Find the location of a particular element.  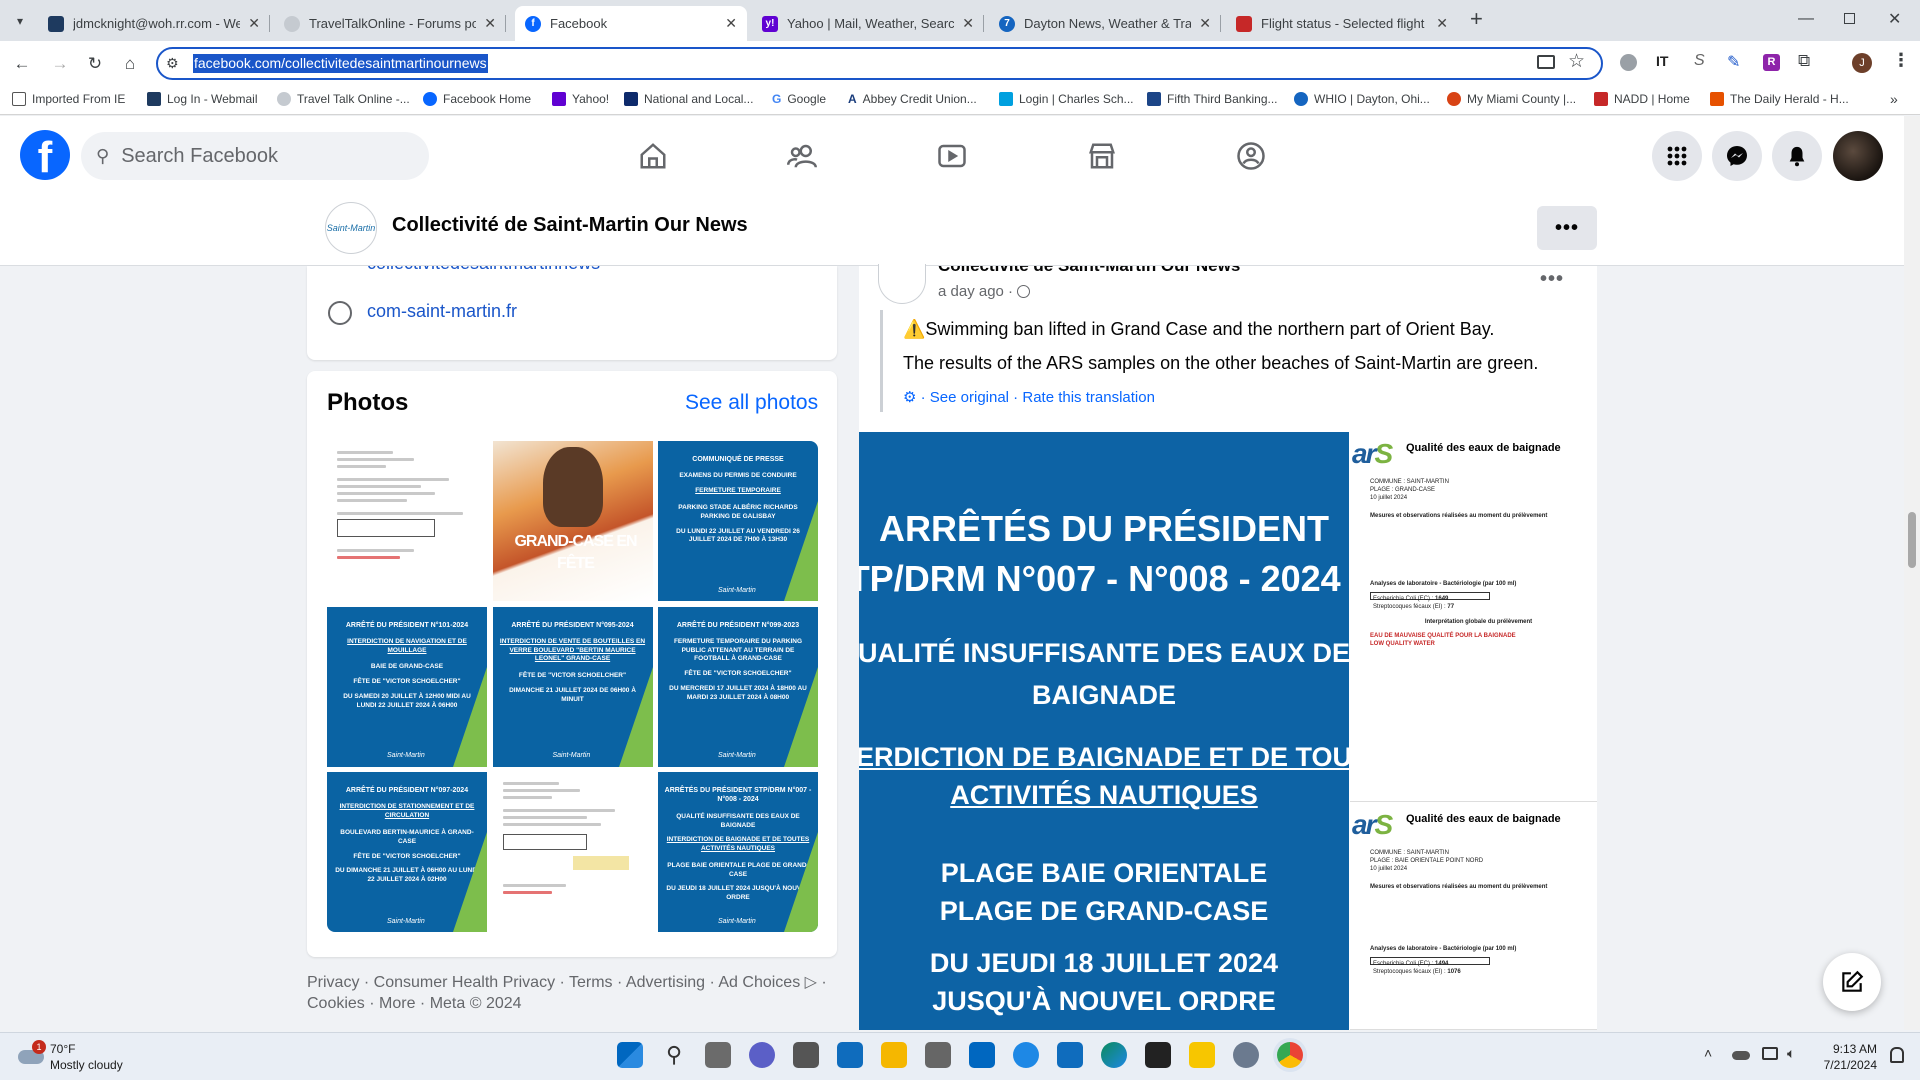

mail-icon is located at coordinates (1070, 1055).